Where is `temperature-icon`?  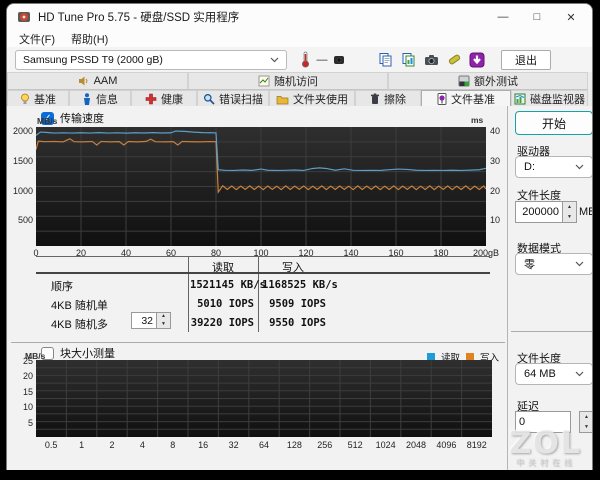
temperature-icon is located at coordinates (305, 60).